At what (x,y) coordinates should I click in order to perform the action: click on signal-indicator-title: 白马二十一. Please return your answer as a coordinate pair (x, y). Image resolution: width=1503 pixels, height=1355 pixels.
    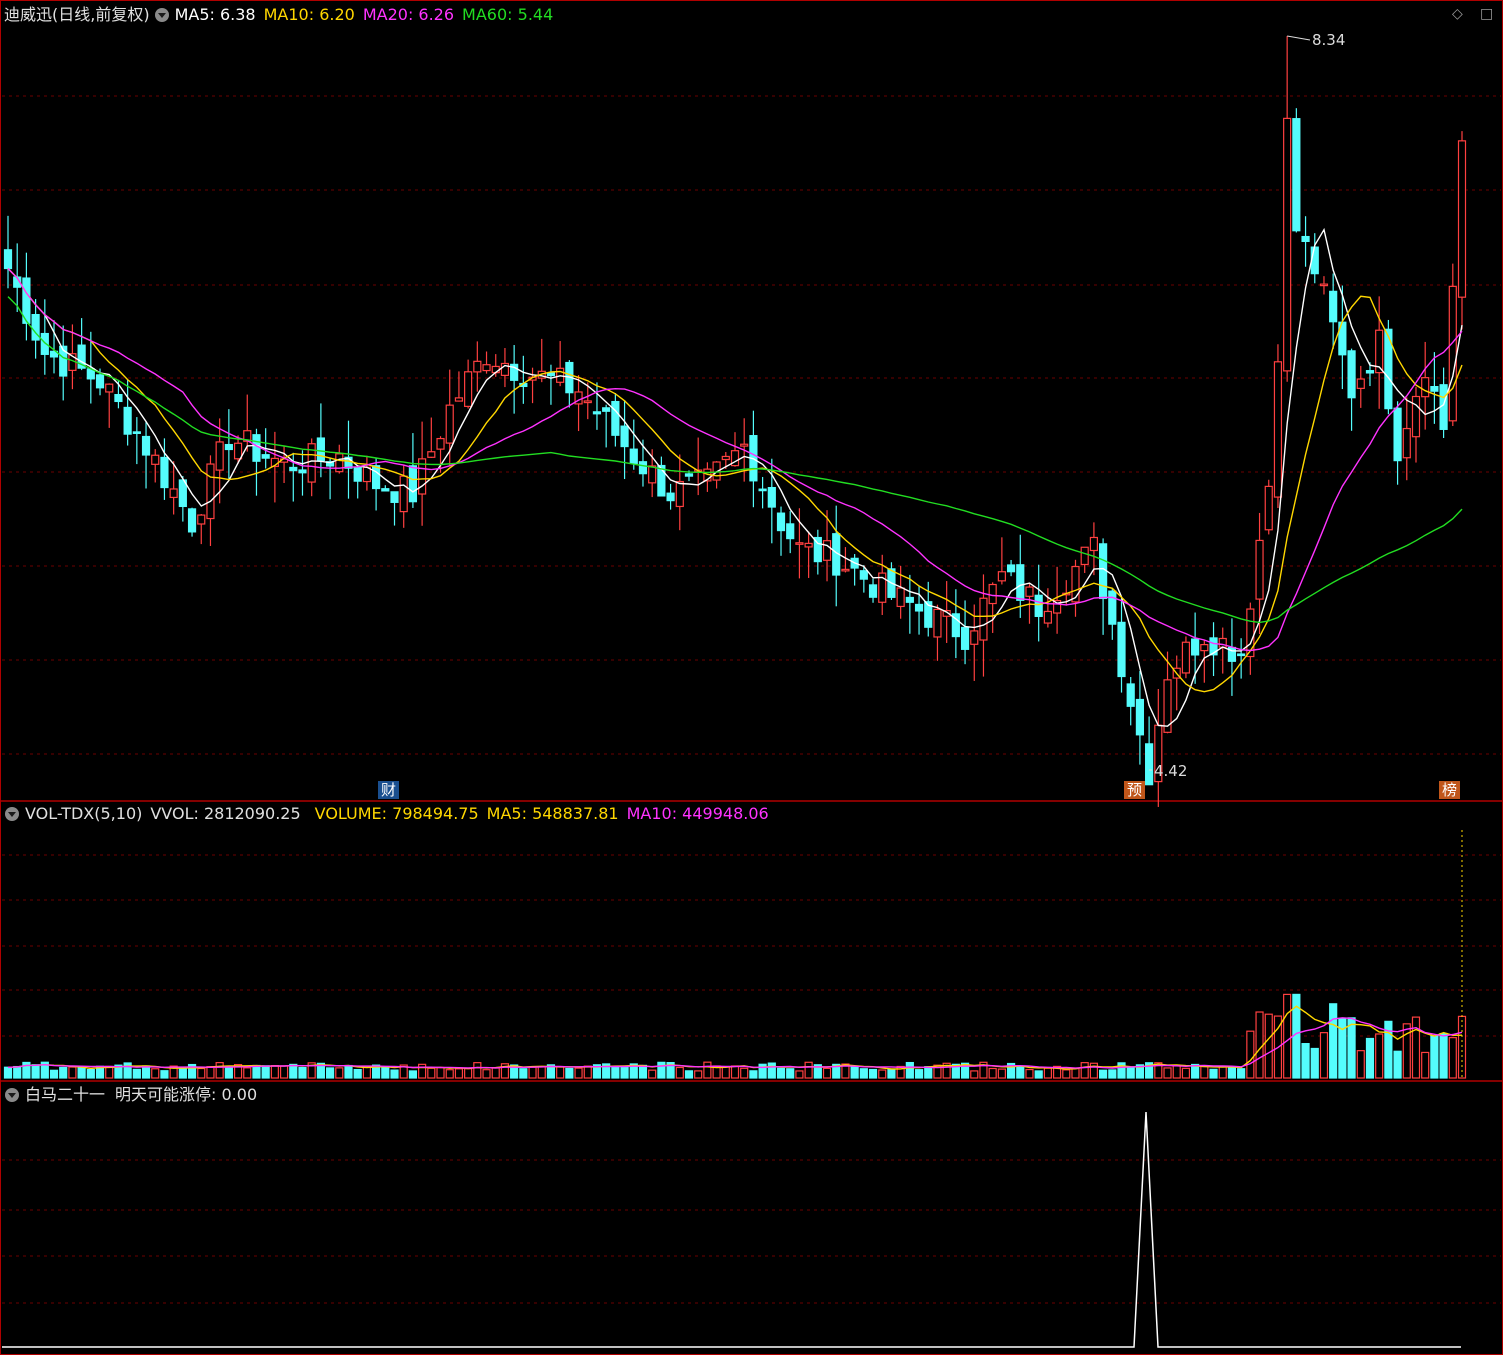
    Looking at the image, I should click on (65, 1094).